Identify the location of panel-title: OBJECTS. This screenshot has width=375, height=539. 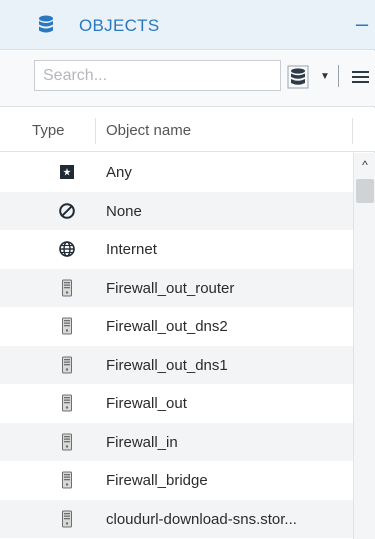
(119, 25).